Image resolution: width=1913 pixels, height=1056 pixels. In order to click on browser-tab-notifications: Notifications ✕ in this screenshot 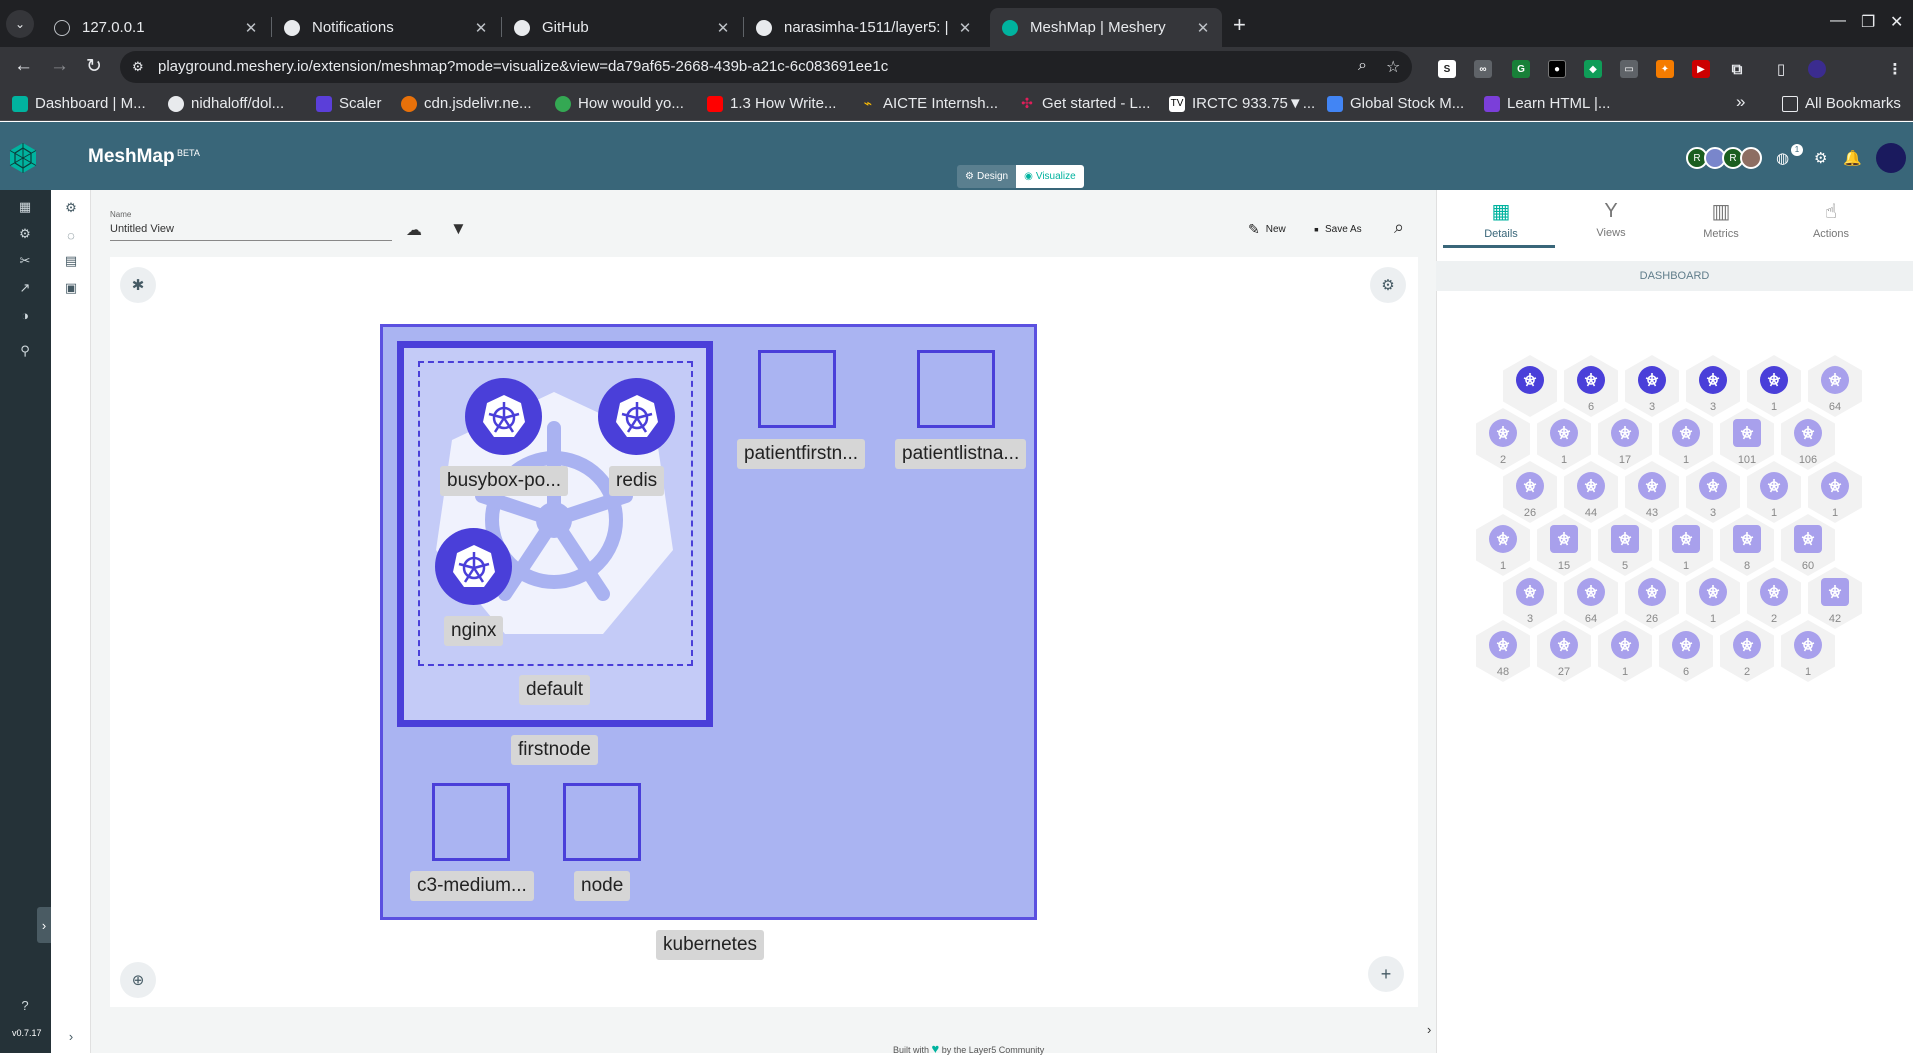, I will do `click(386, 27)`.